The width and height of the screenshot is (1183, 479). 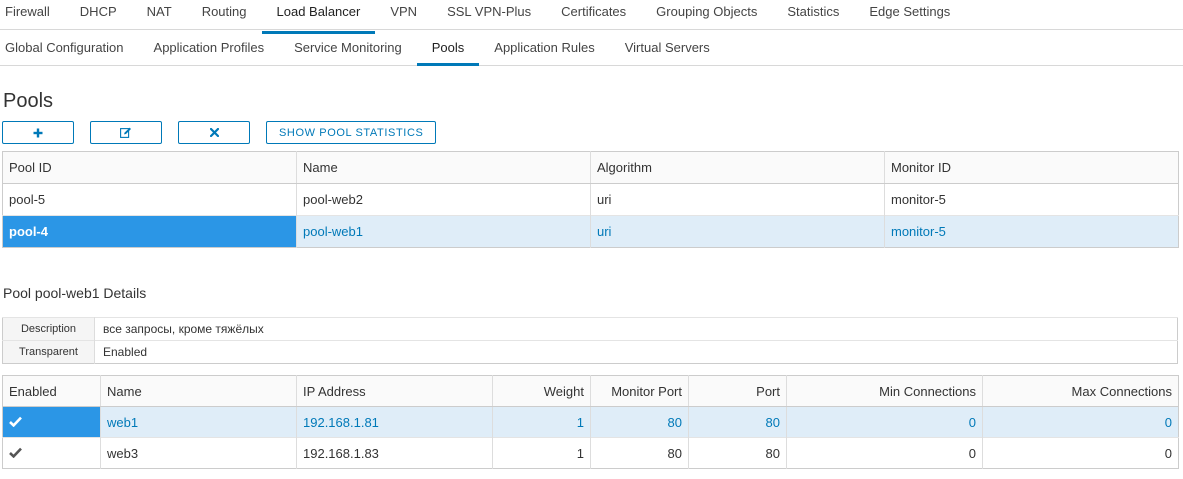 I want to click on pools-toolbar: SHOW POOL STATISTICS, so click(x=219, y=132).